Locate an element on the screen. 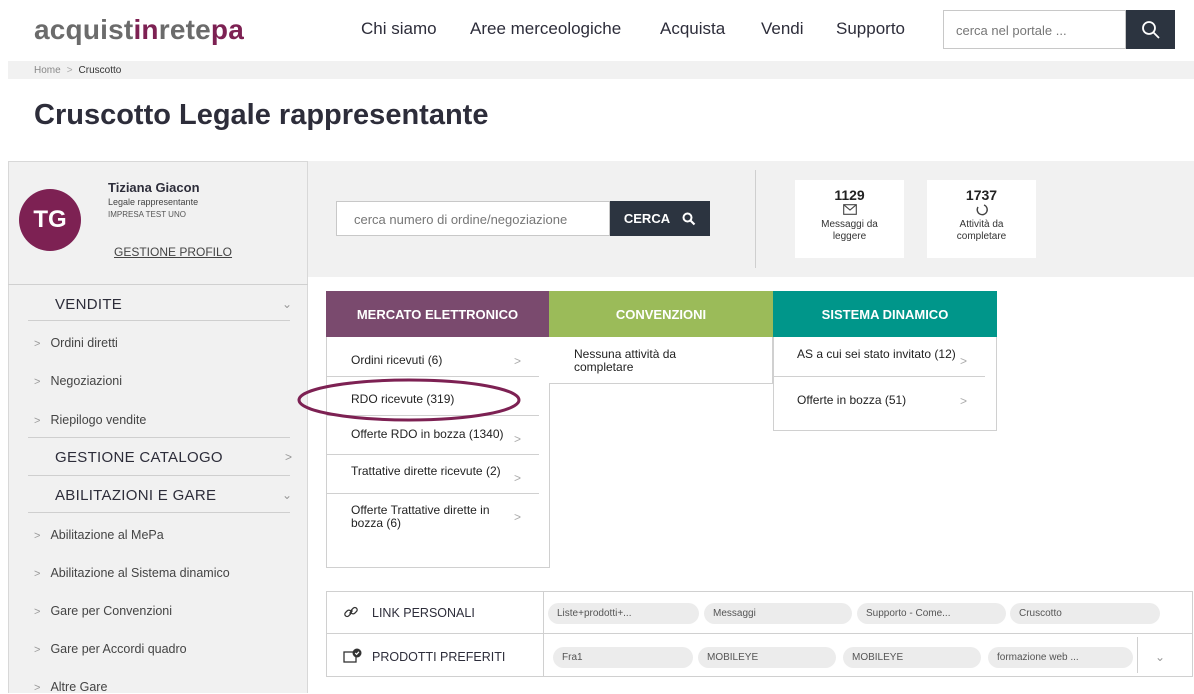  tab-sistema-dinamico: SISTEMA DINAMICO is located at coordinates (885, 314).